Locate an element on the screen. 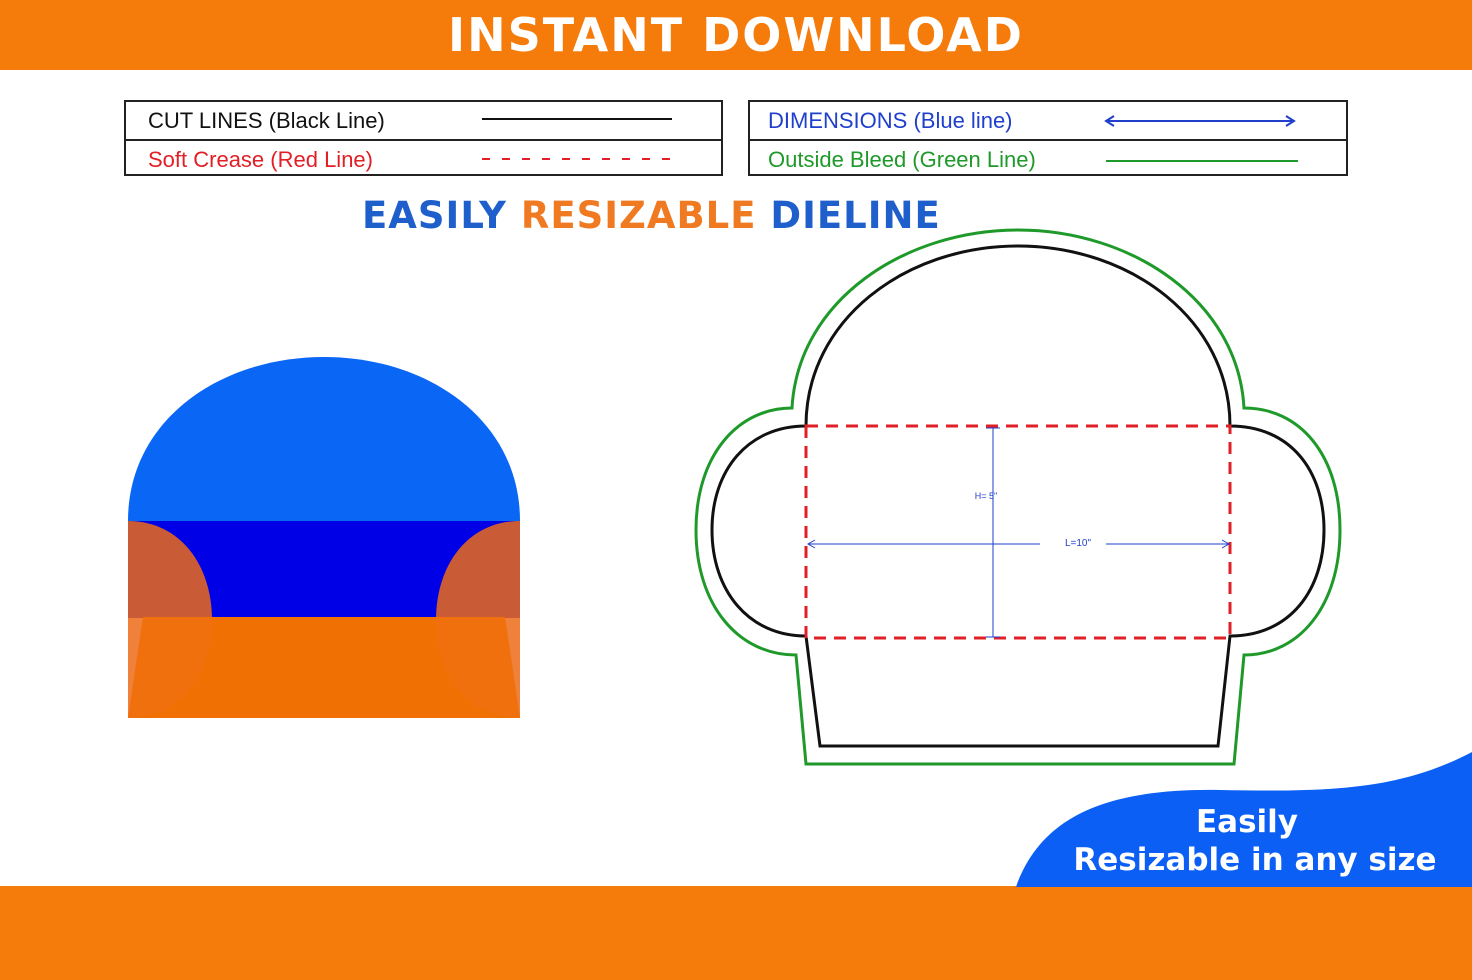 The width and height of the screenshot is (1472, 980). cut-lines-label: CUT LINES (Black Line) is located at coordinates (266, 120).